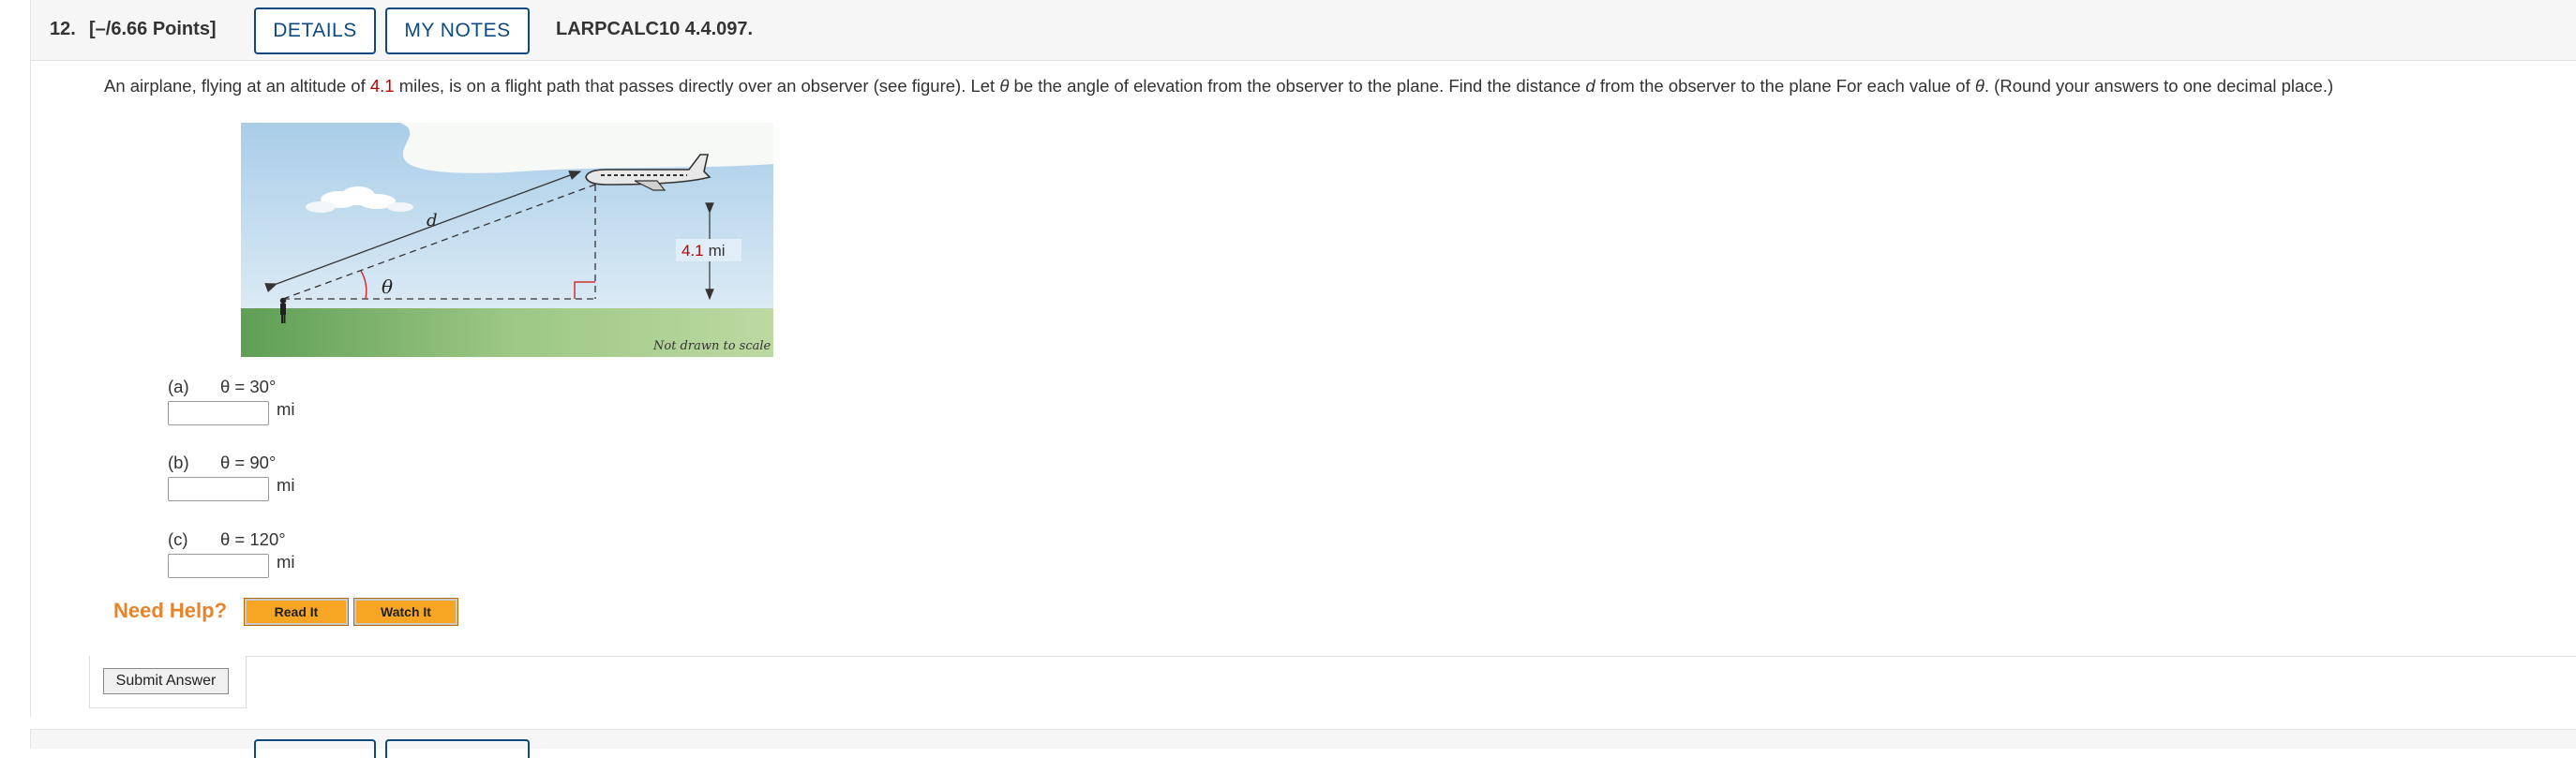 This screenshot has width=2576, height=758. I want to click on need-help-title: Need Help?, so click(170, 610).